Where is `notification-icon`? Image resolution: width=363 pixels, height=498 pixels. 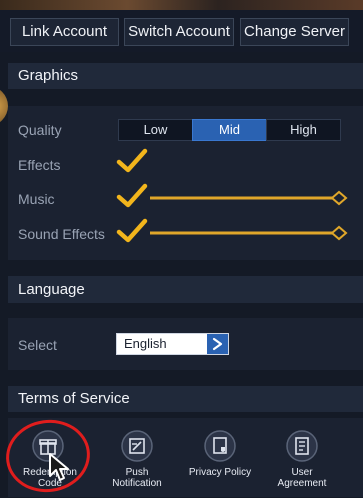 notification-icon is located at coordinates (137, 446).